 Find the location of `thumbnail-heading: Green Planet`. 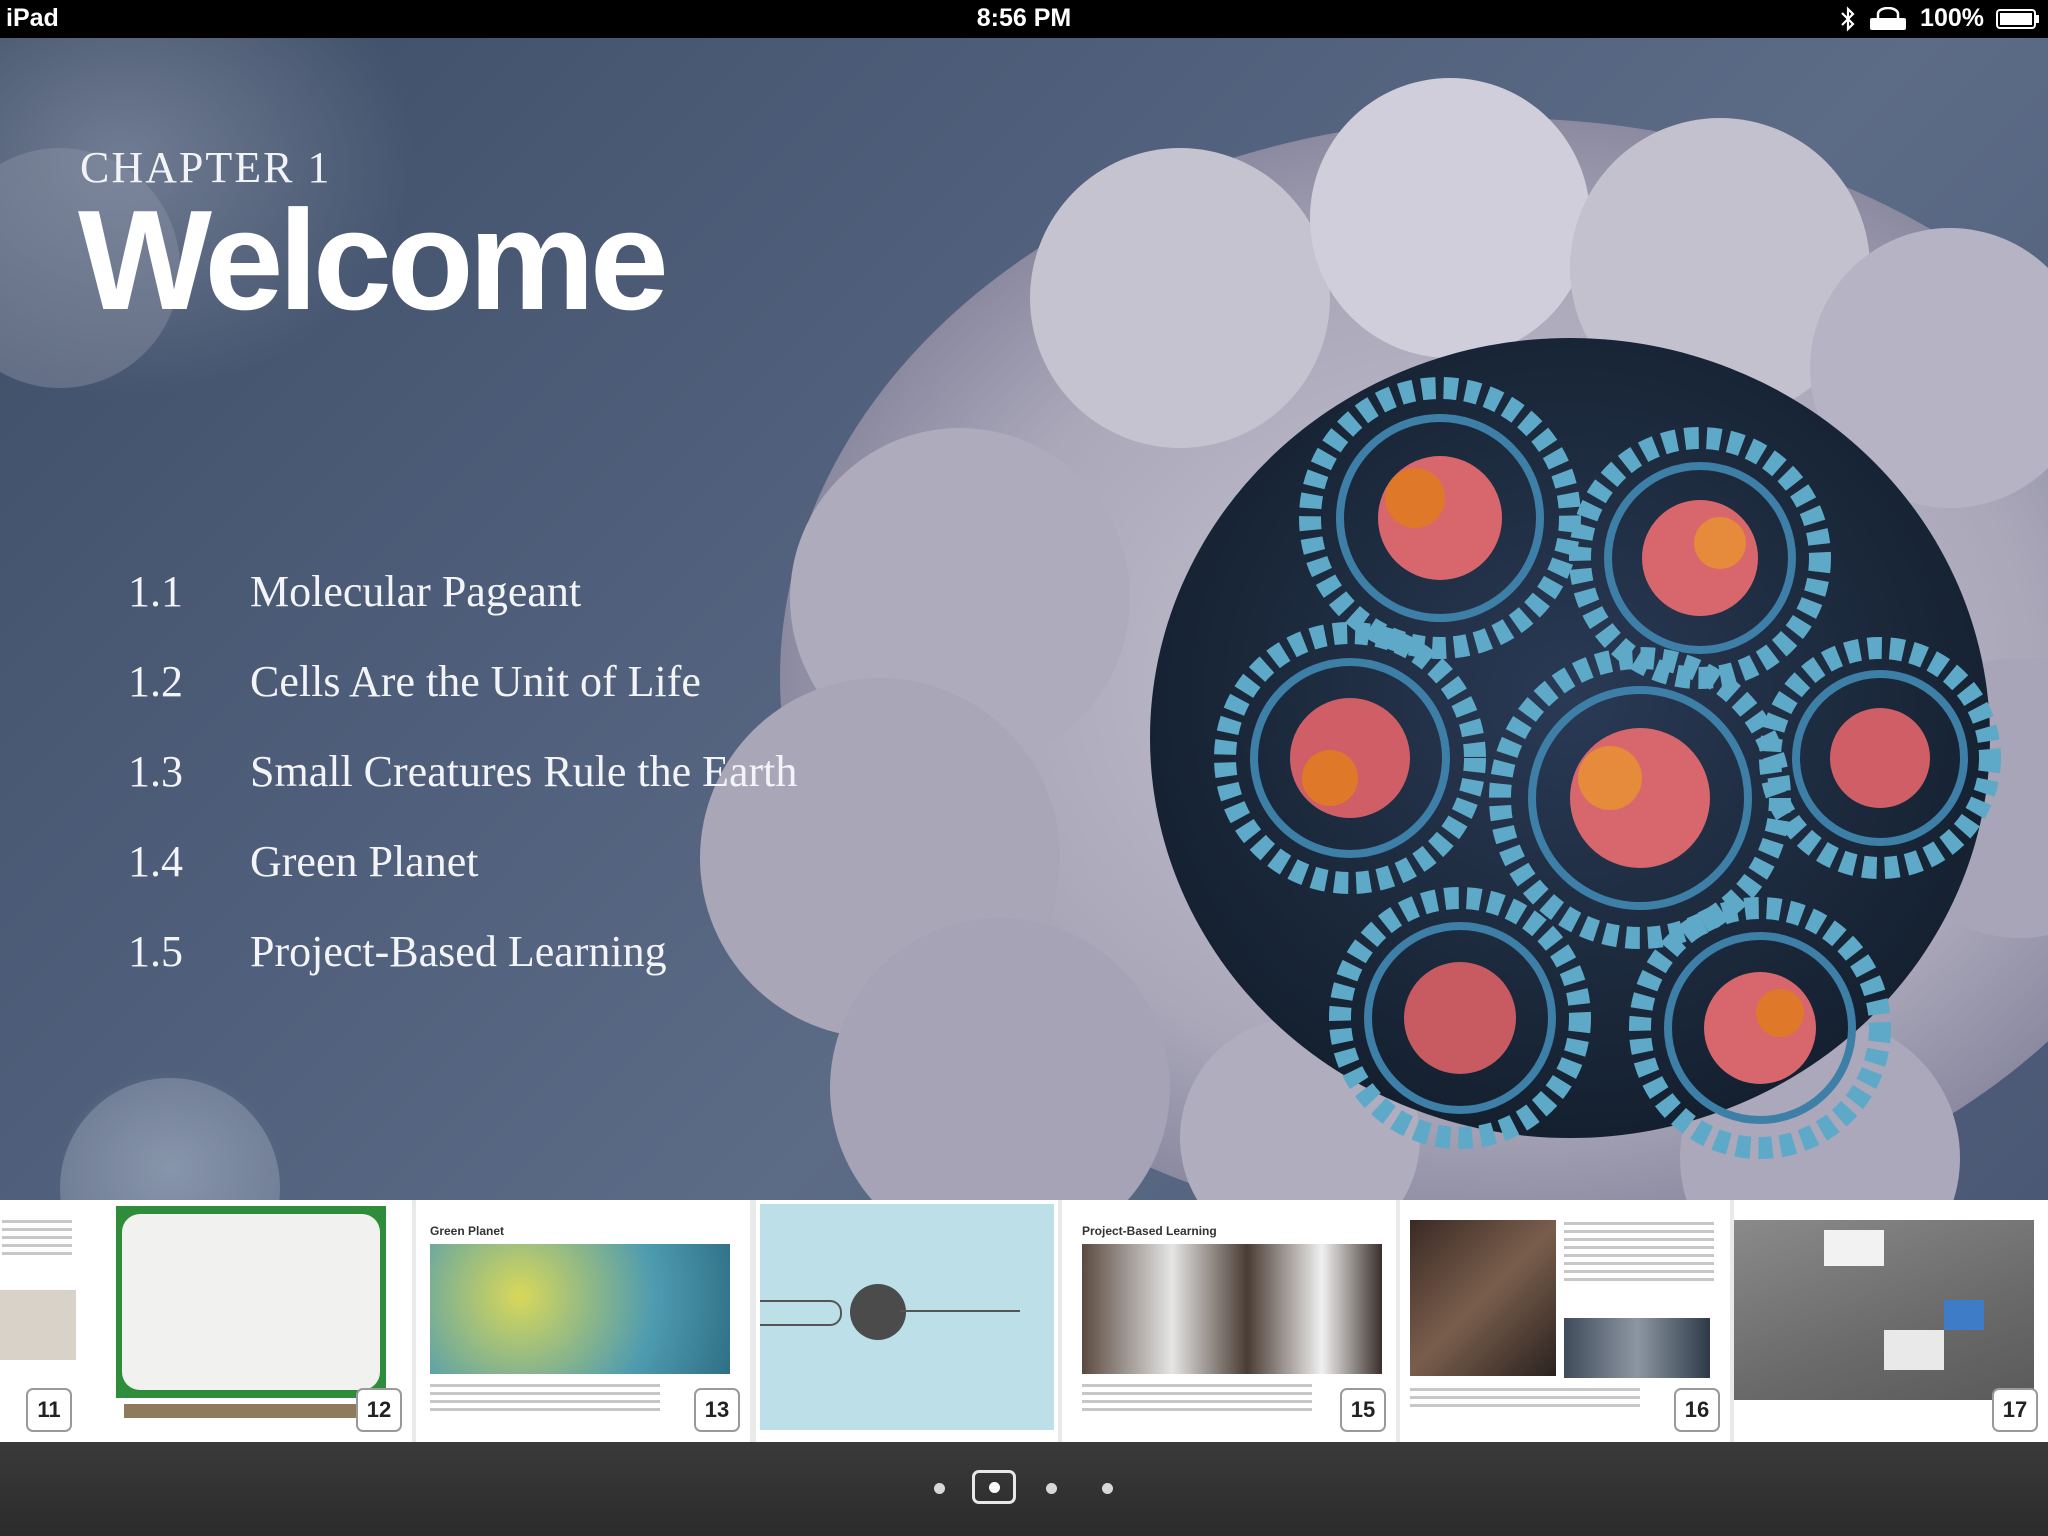

thumbnail-heading: Green Planet is located at coordinates (467, 1231).